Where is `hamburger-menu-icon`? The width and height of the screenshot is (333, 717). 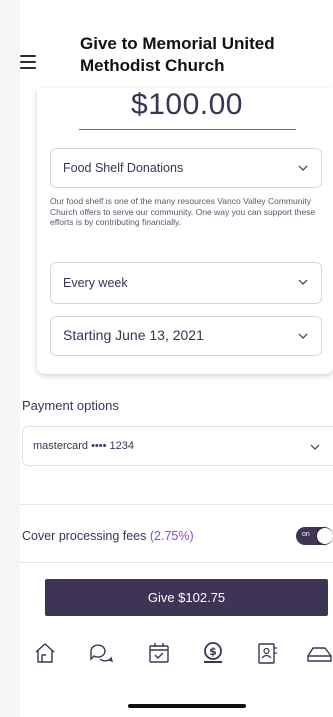
hamburger-menu-icon is located at coordinates (29, 62).